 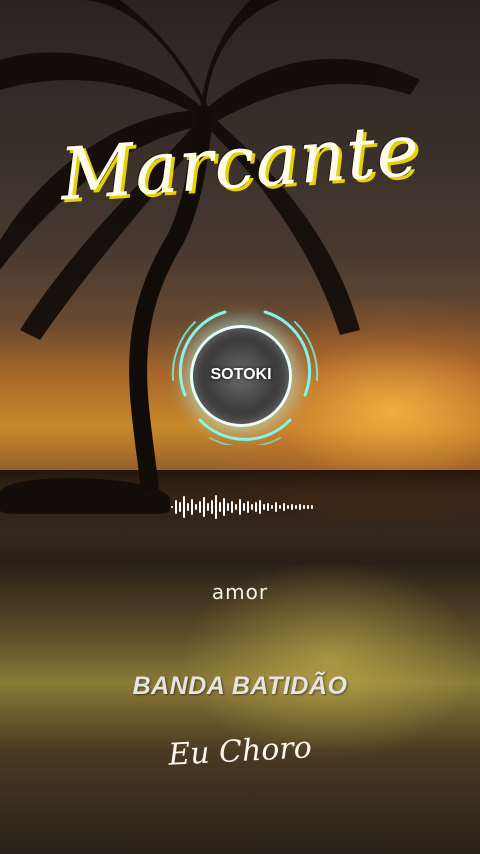 What do you see at coordinates (242, 507) in the screenshot?
I see `audio-waveform` at bounding box center [242, 507].